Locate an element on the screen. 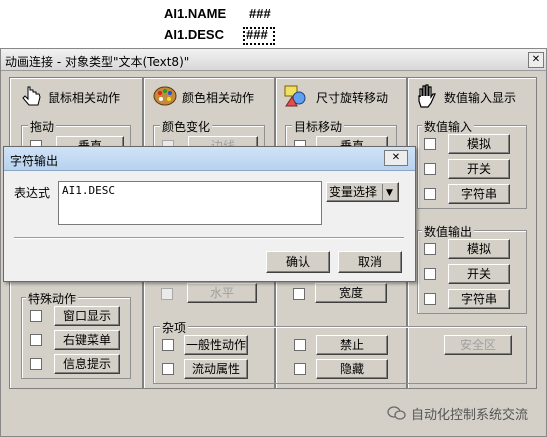 The width and height of the screenshot is (547, 437). group-value-input: 数值输入 模拟 开关 字符串 is located at coordinates (472, 163).